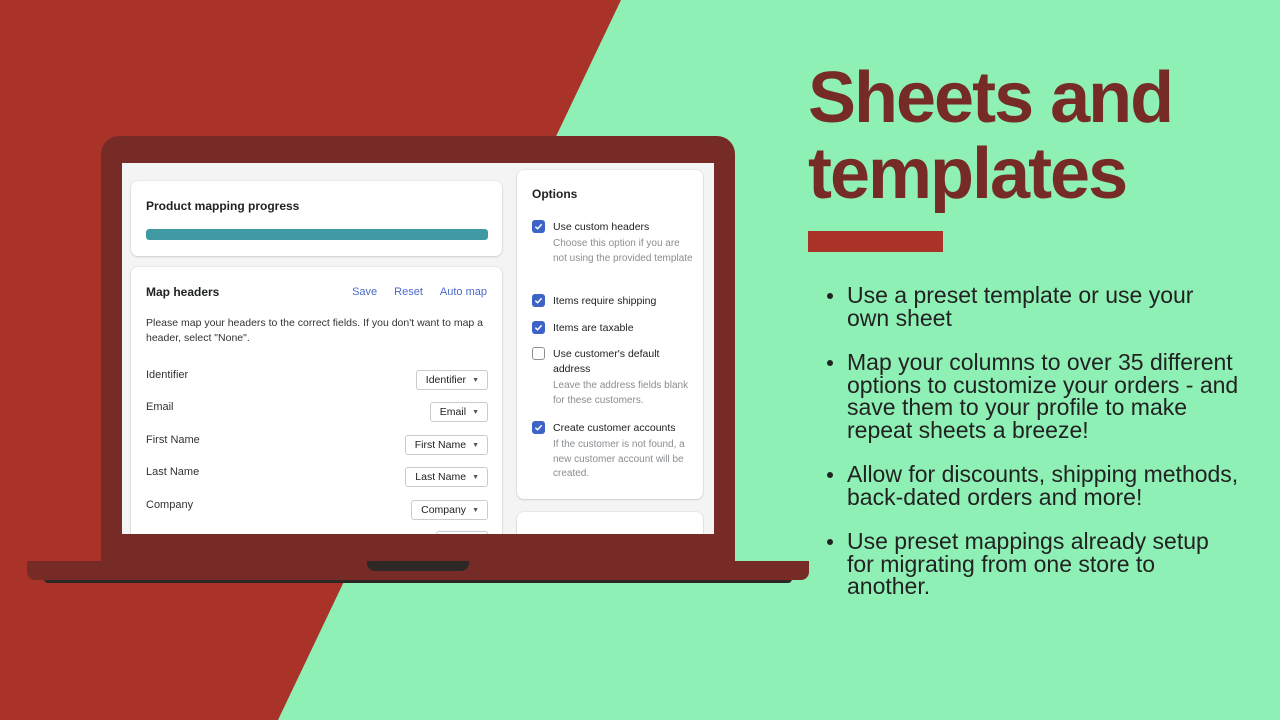 The height and width of the screenshot is (720, 1280). Describe the element at coordinates (555, 194) in the screenshot. I see `options-title: Options` at that location.